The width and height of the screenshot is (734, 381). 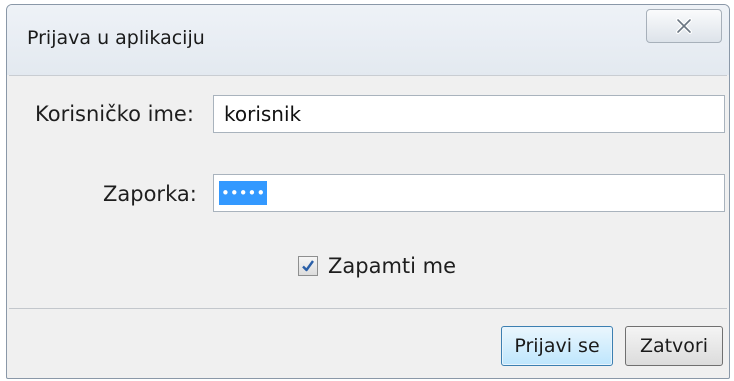 I want to click on password-value: •••••, so click(x=243, y=193).